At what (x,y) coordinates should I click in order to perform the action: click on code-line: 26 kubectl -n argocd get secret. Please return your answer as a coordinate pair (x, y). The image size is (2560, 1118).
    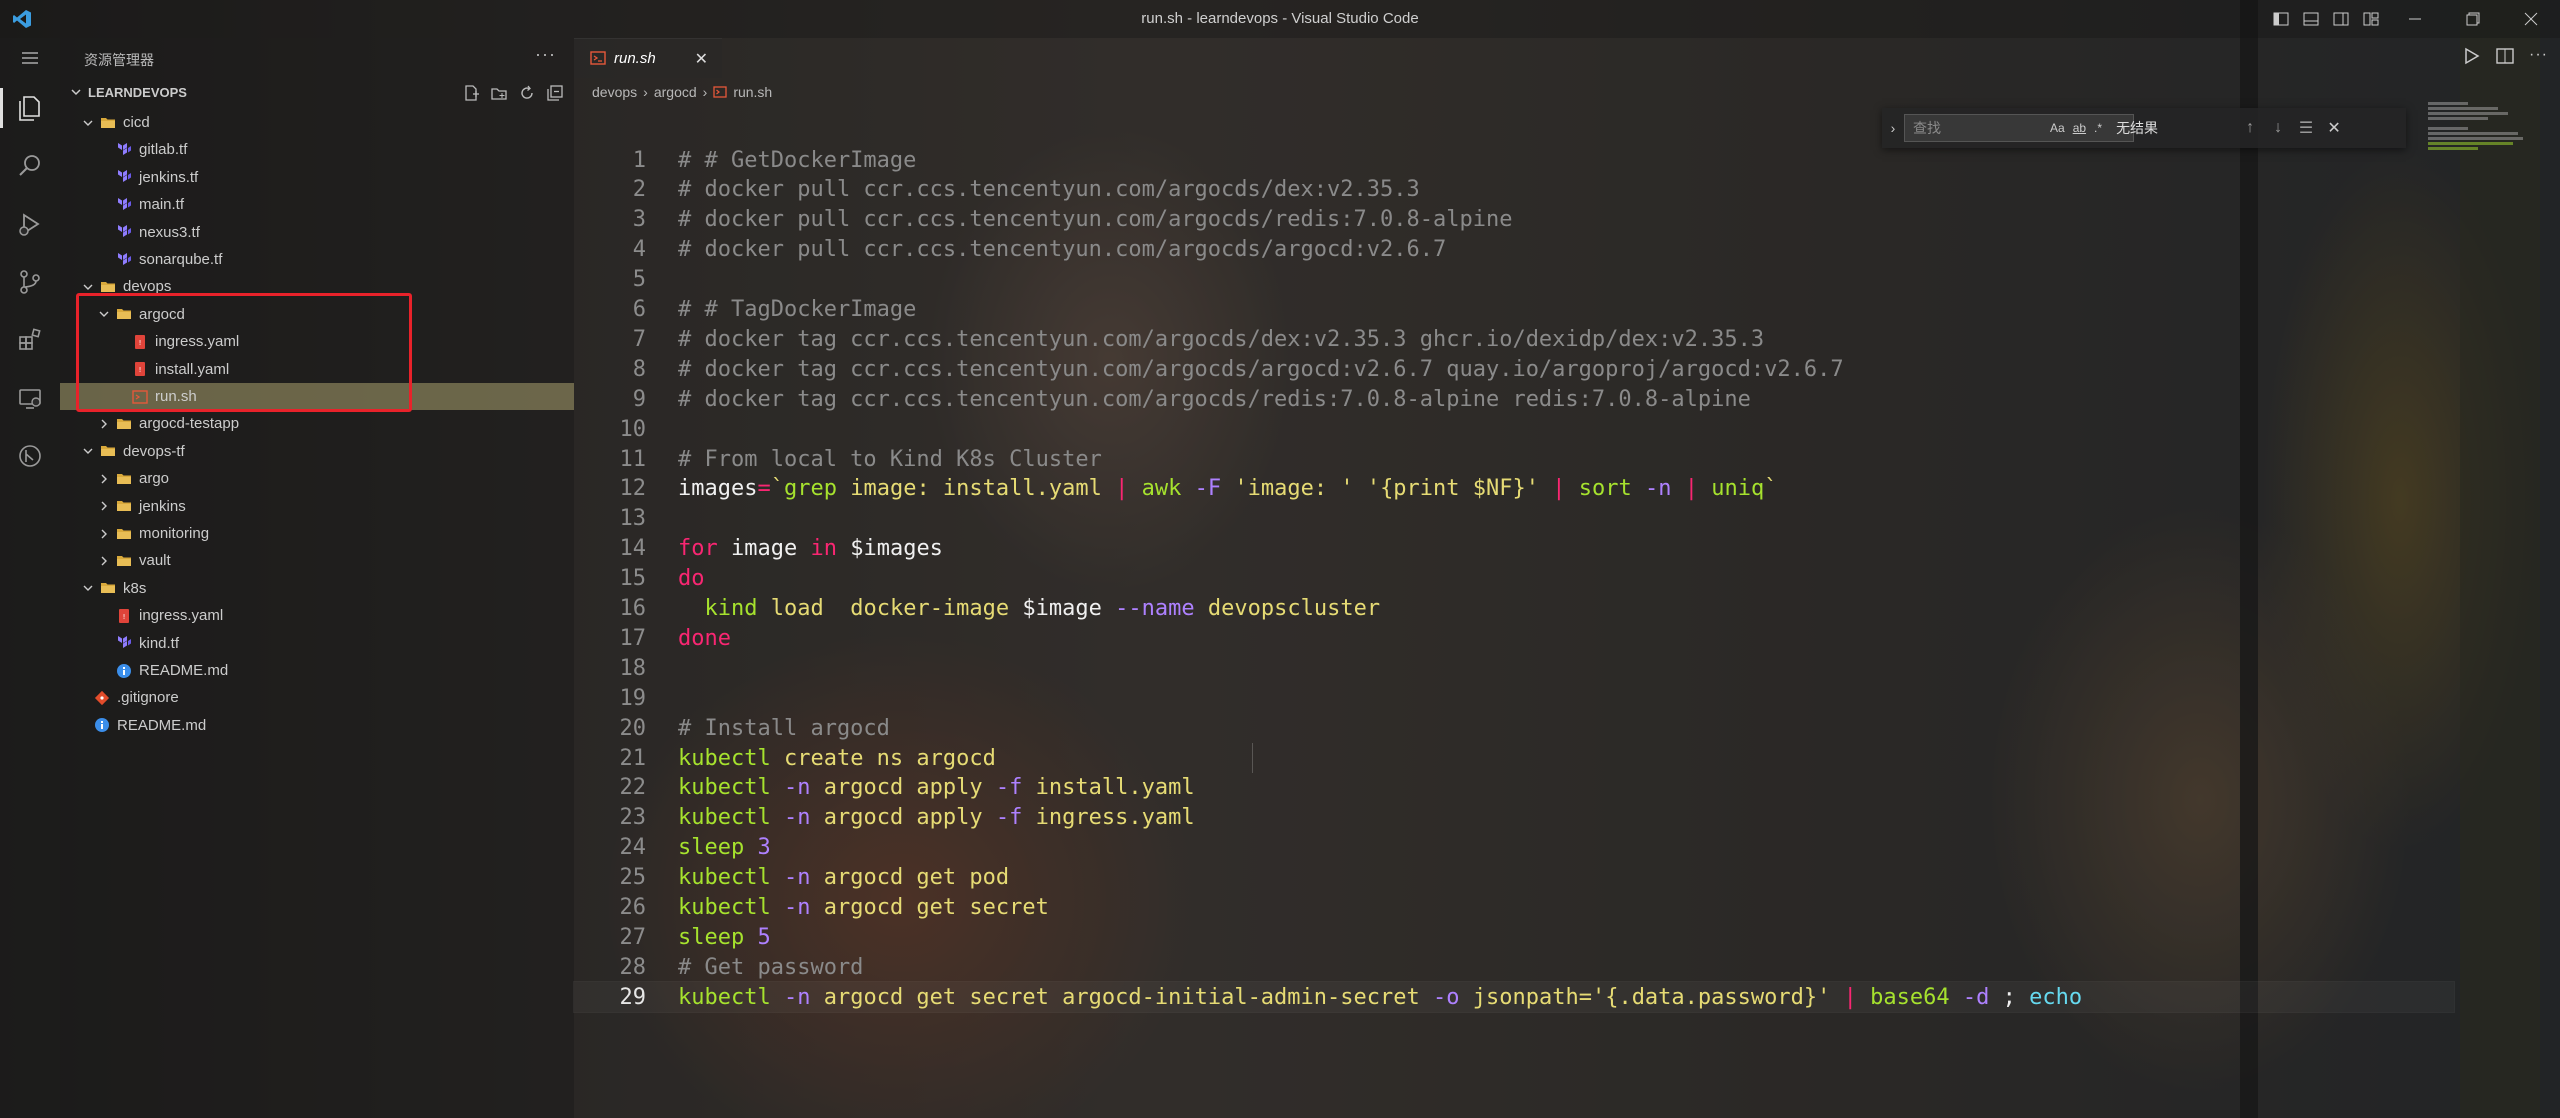
    Looking at the image, I should click on (1514, 908).